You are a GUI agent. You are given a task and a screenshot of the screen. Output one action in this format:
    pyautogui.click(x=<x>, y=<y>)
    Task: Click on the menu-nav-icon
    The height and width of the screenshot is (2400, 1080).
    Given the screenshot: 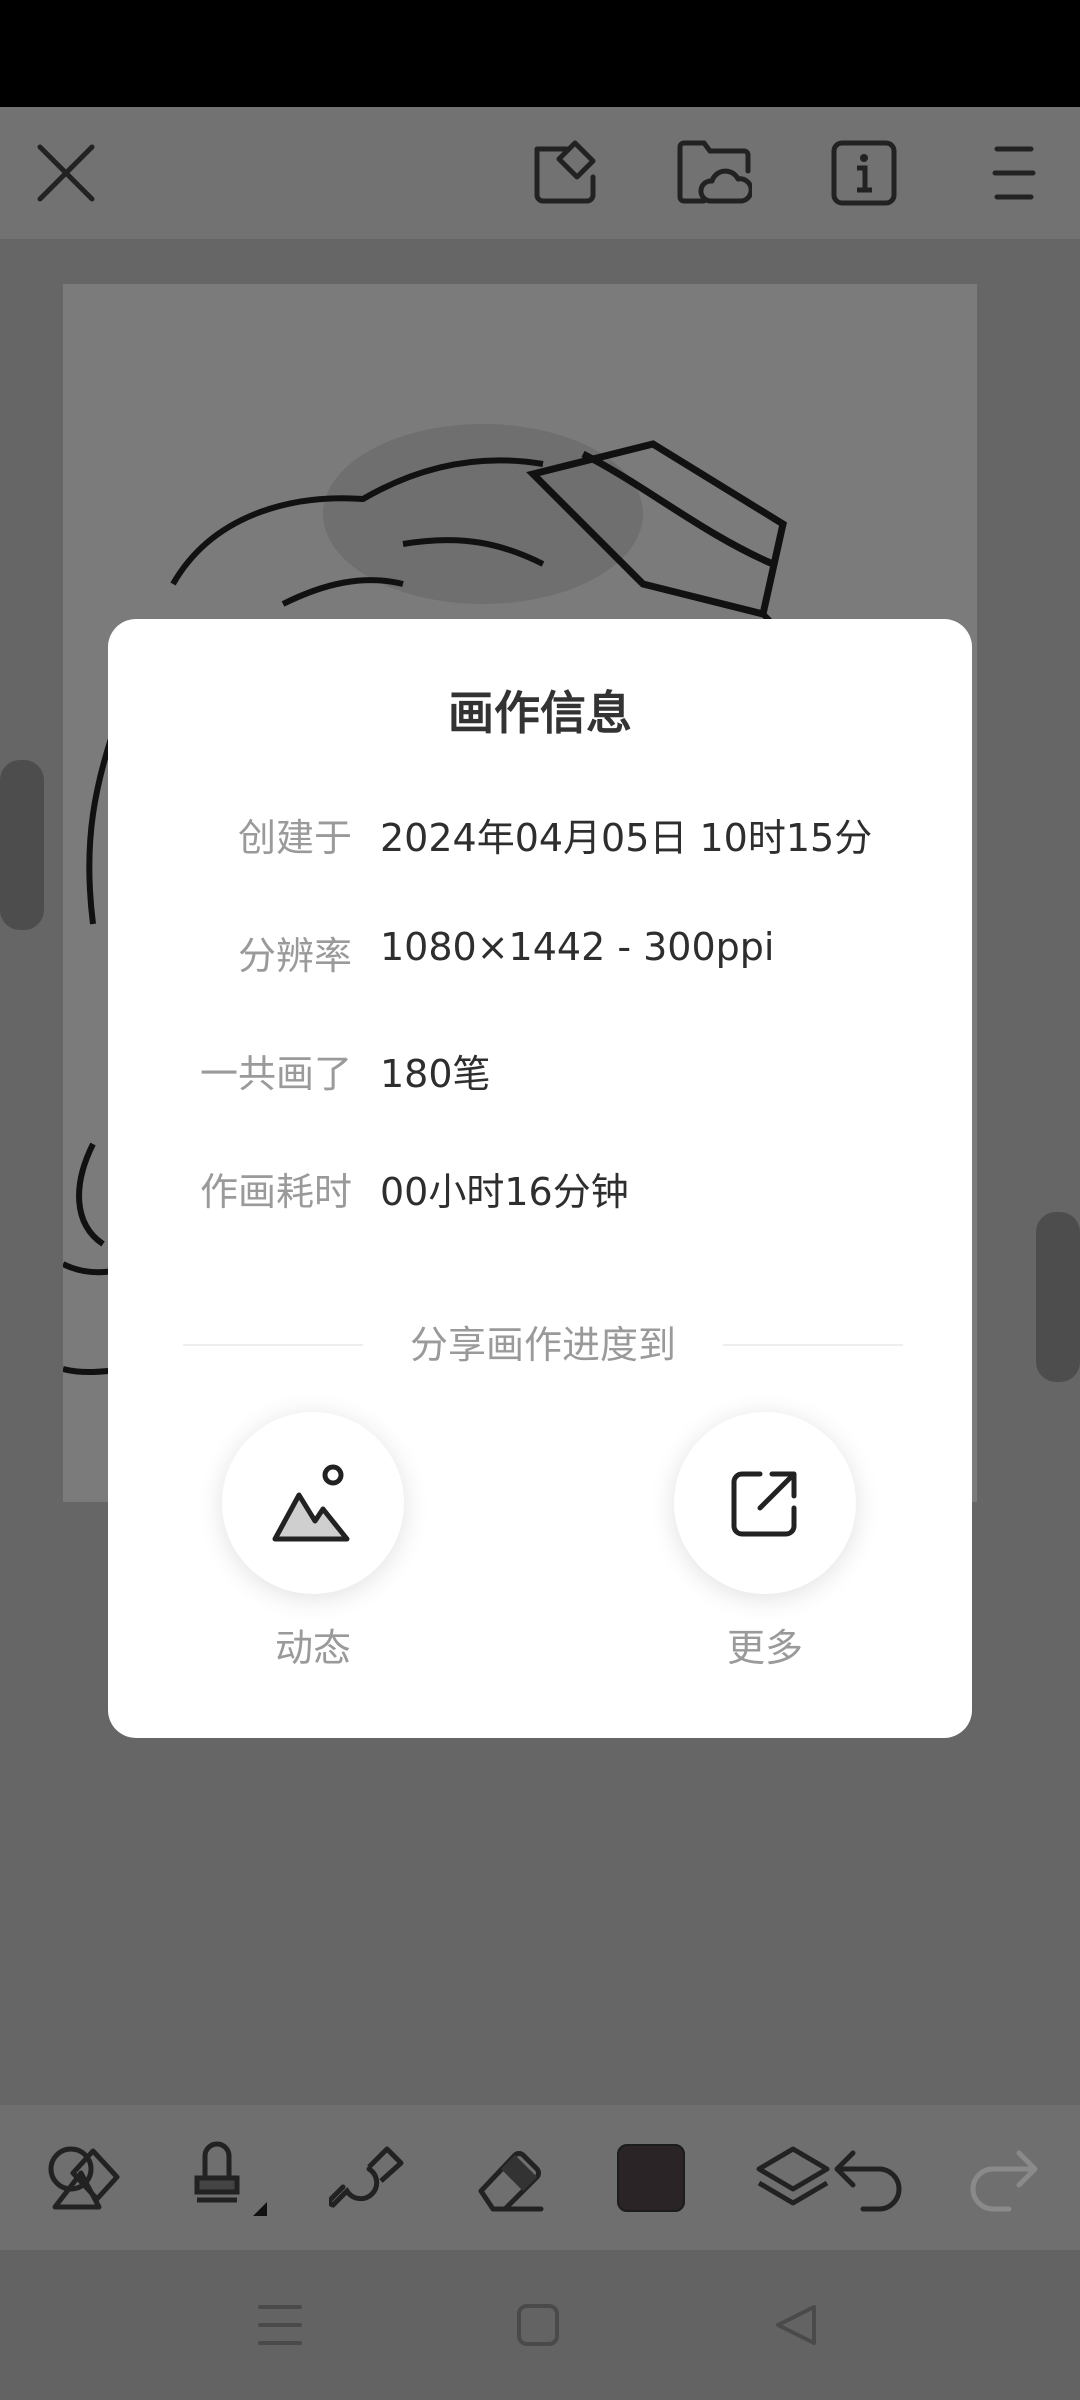 What is the action you would take?
    pyautogui.click(x=280, y=2325)
    